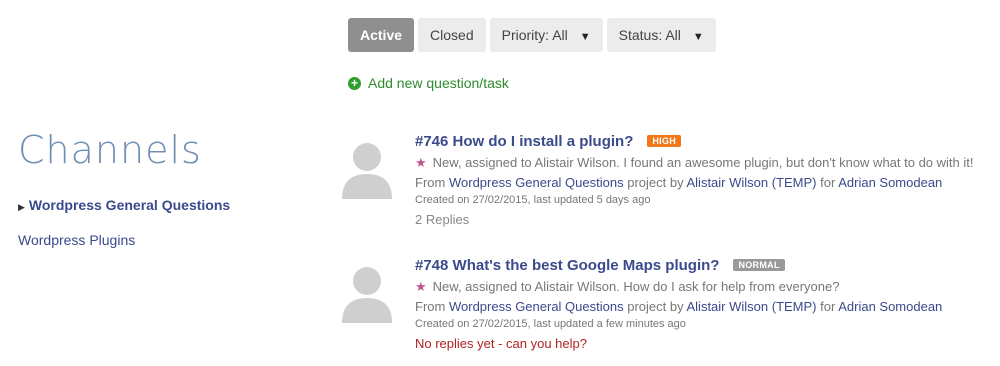 The width and height of the screenshot is (1000, 366). I want to click on sidebar-item-label: Wordpress General Questions, so click(129, 205).